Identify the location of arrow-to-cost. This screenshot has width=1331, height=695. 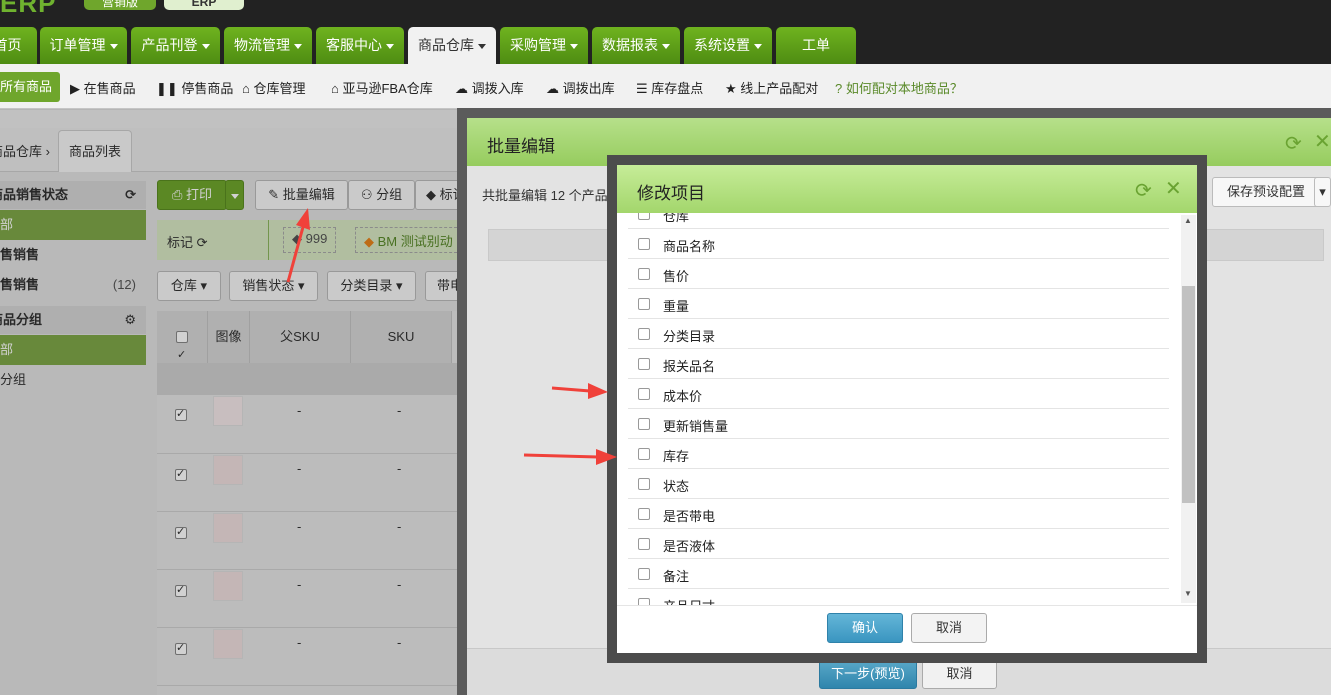
(571, 389).